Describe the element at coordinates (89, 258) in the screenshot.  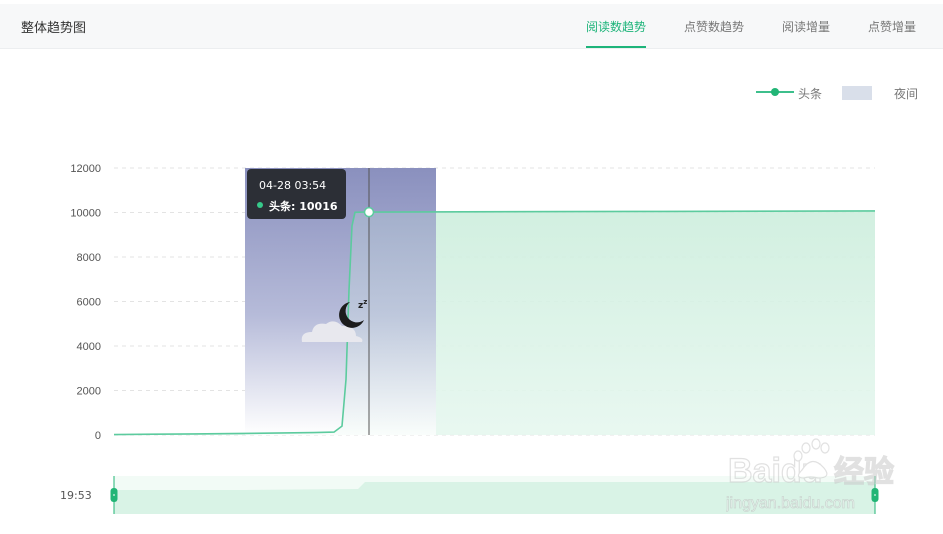
I see `y-tick-label: 8000` at that location.